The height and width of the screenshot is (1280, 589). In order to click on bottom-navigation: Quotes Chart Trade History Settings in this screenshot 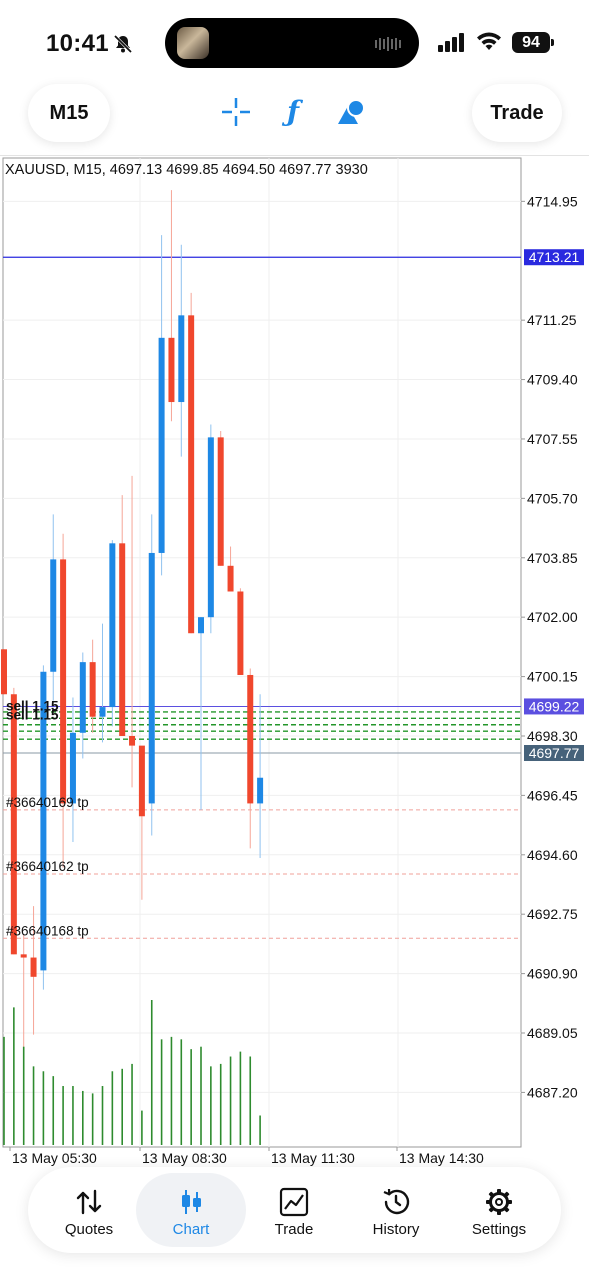, I will do `click(294, 1210)`.